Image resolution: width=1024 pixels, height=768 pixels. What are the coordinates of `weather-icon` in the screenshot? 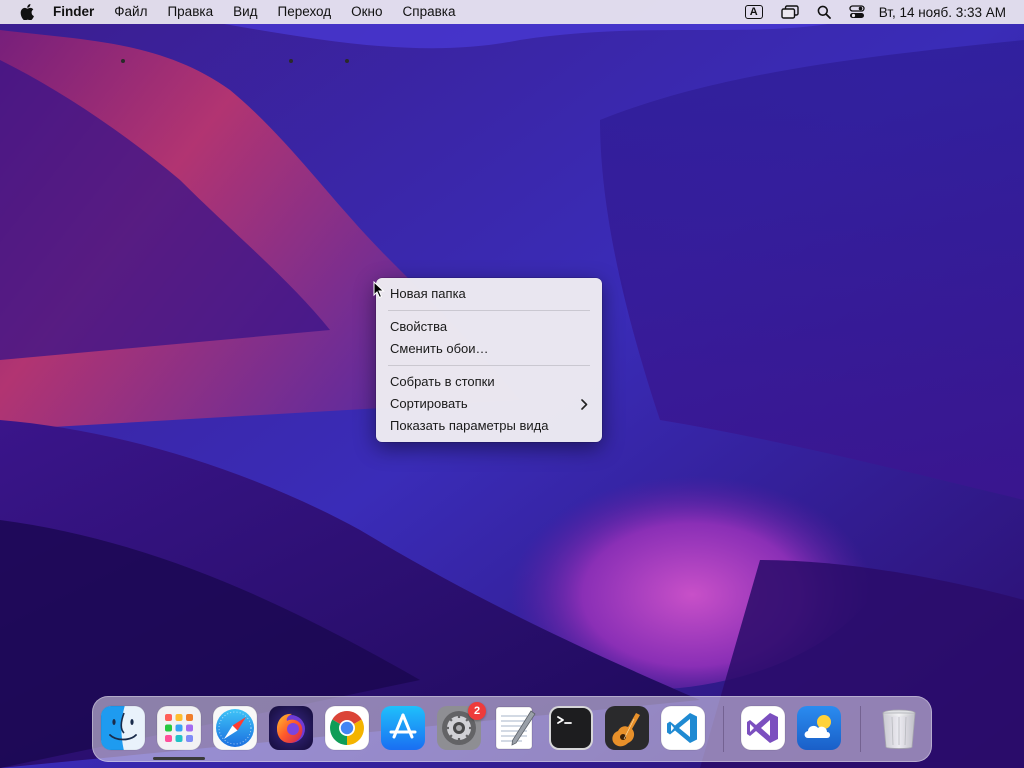 It's located at (819, 728).